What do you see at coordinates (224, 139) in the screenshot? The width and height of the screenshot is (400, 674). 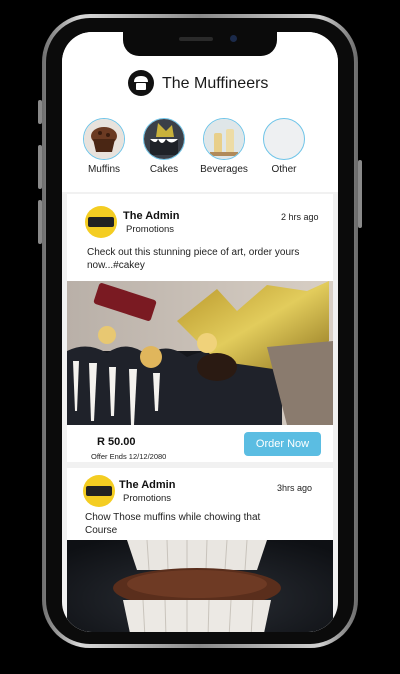 I see `beverages-thumbnail` at bounding box center [224, 139].